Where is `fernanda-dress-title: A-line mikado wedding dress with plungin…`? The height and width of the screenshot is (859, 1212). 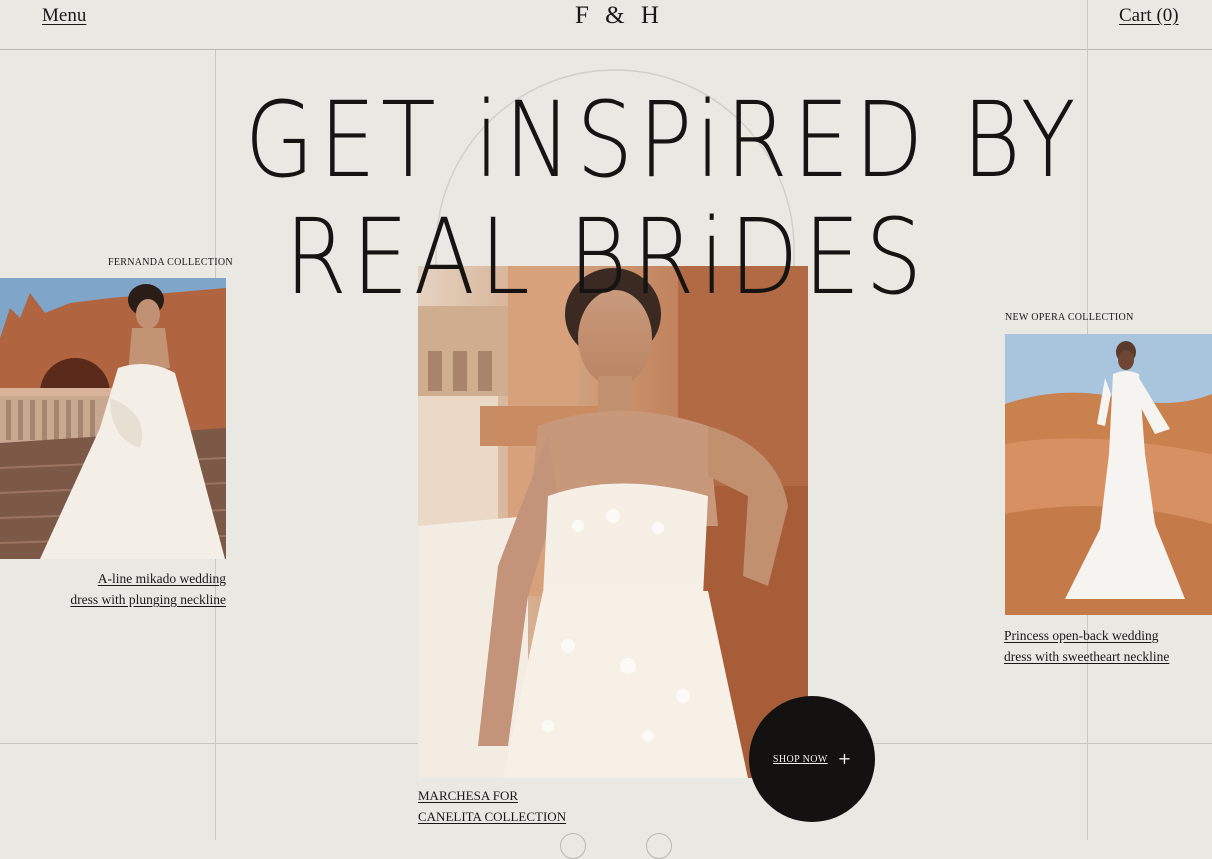
fernanda-dress-title: A-line mikado wedding dress with plungin… is located at coordinates (148, 589).